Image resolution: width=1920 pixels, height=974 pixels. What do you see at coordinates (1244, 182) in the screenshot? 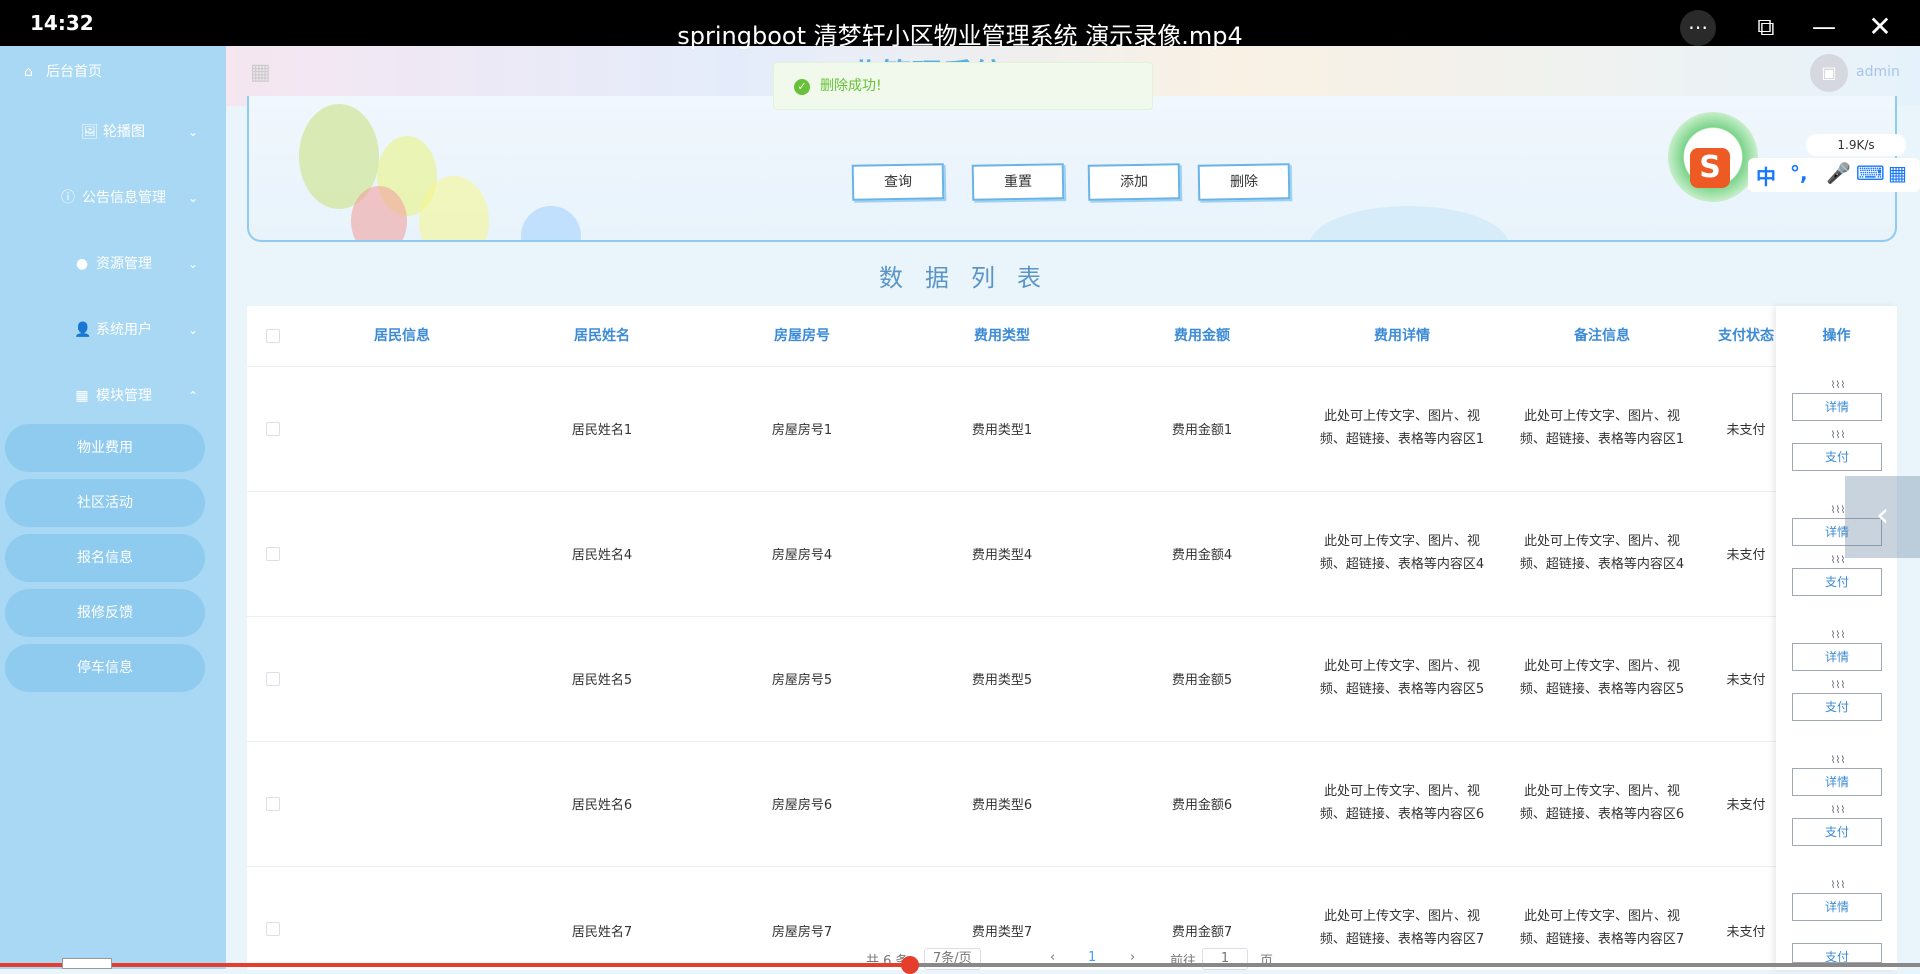
I see `delete-button: 删除` at bounding box center [1244, 182].